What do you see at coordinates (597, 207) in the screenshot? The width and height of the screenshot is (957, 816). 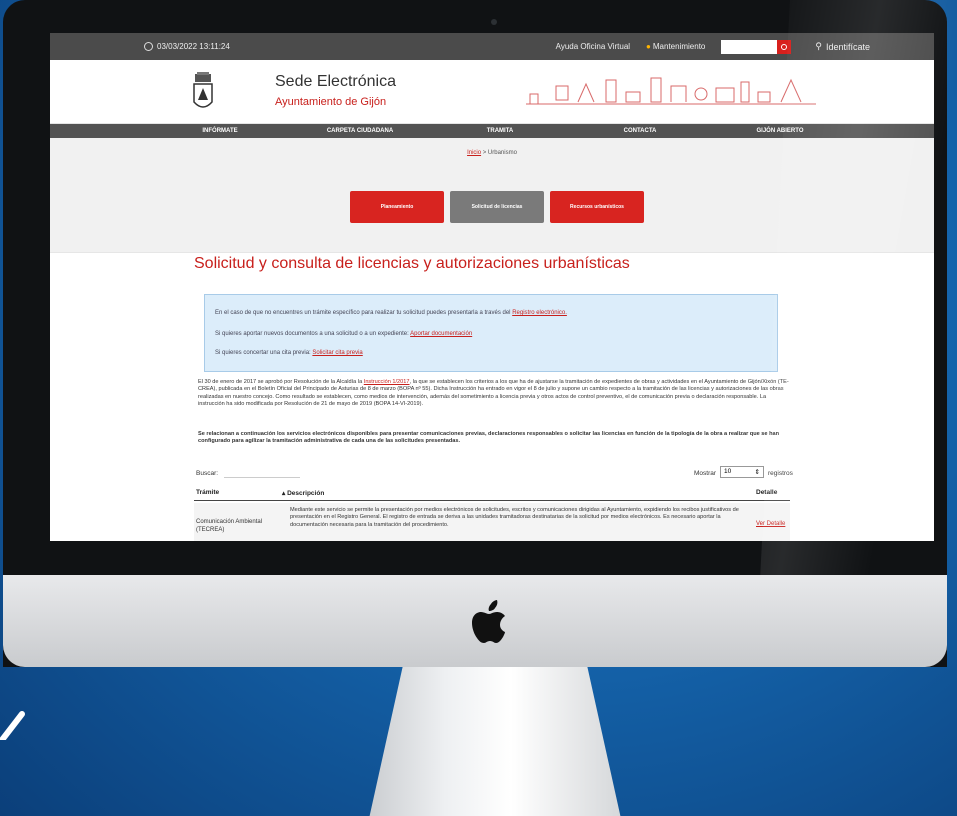 I see `recursos-urbanisticos-button: Recursos urbanísticos` at bounding box center [597, 207].